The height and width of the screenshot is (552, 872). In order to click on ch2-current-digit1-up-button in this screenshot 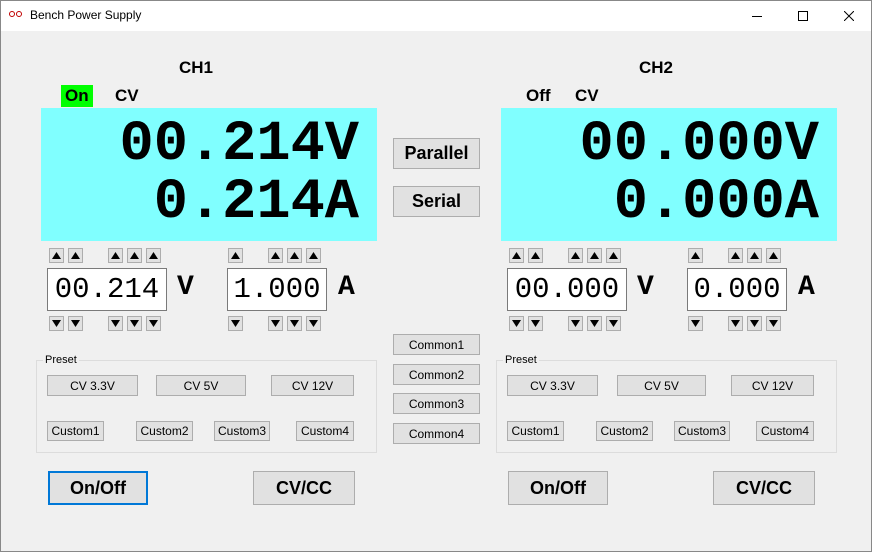, I will do `click(695, 255)`.